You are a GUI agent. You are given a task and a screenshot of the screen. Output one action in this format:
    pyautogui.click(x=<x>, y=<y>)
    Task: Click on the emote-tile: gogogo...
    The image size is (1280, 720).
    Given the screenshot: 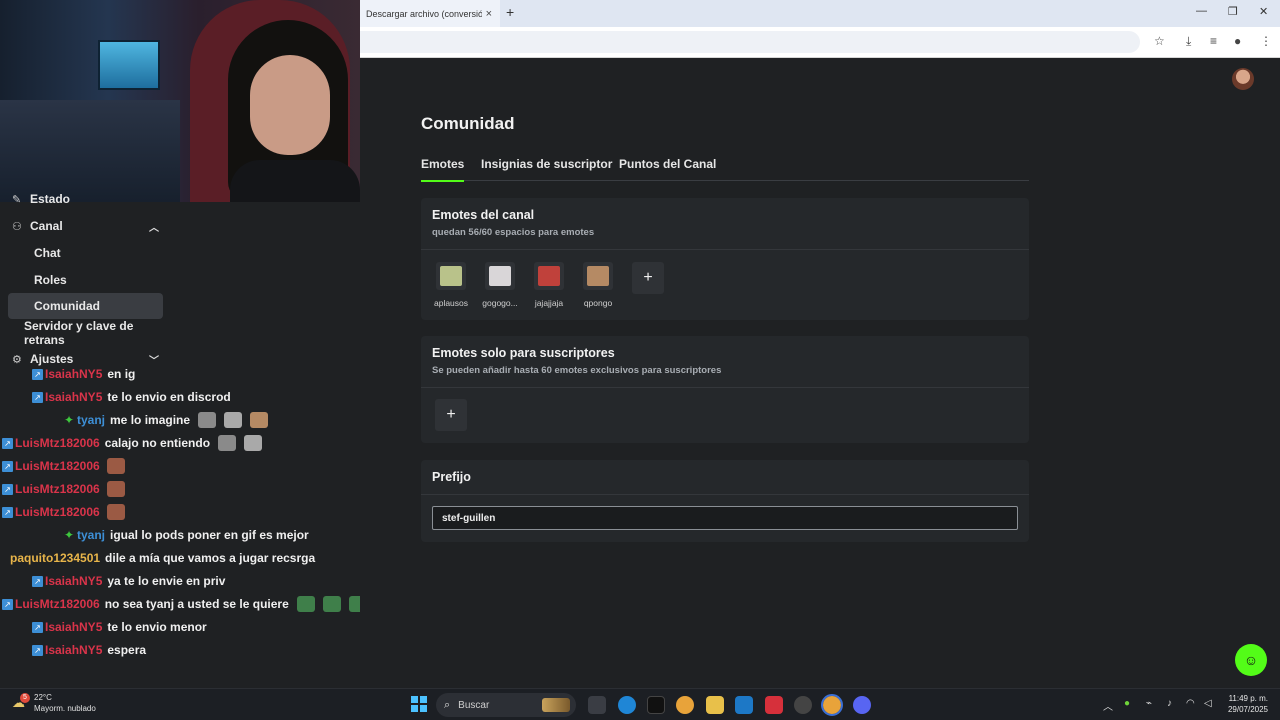 What is the action you would take?
    pyautogui.click(x=500, y=285)
    